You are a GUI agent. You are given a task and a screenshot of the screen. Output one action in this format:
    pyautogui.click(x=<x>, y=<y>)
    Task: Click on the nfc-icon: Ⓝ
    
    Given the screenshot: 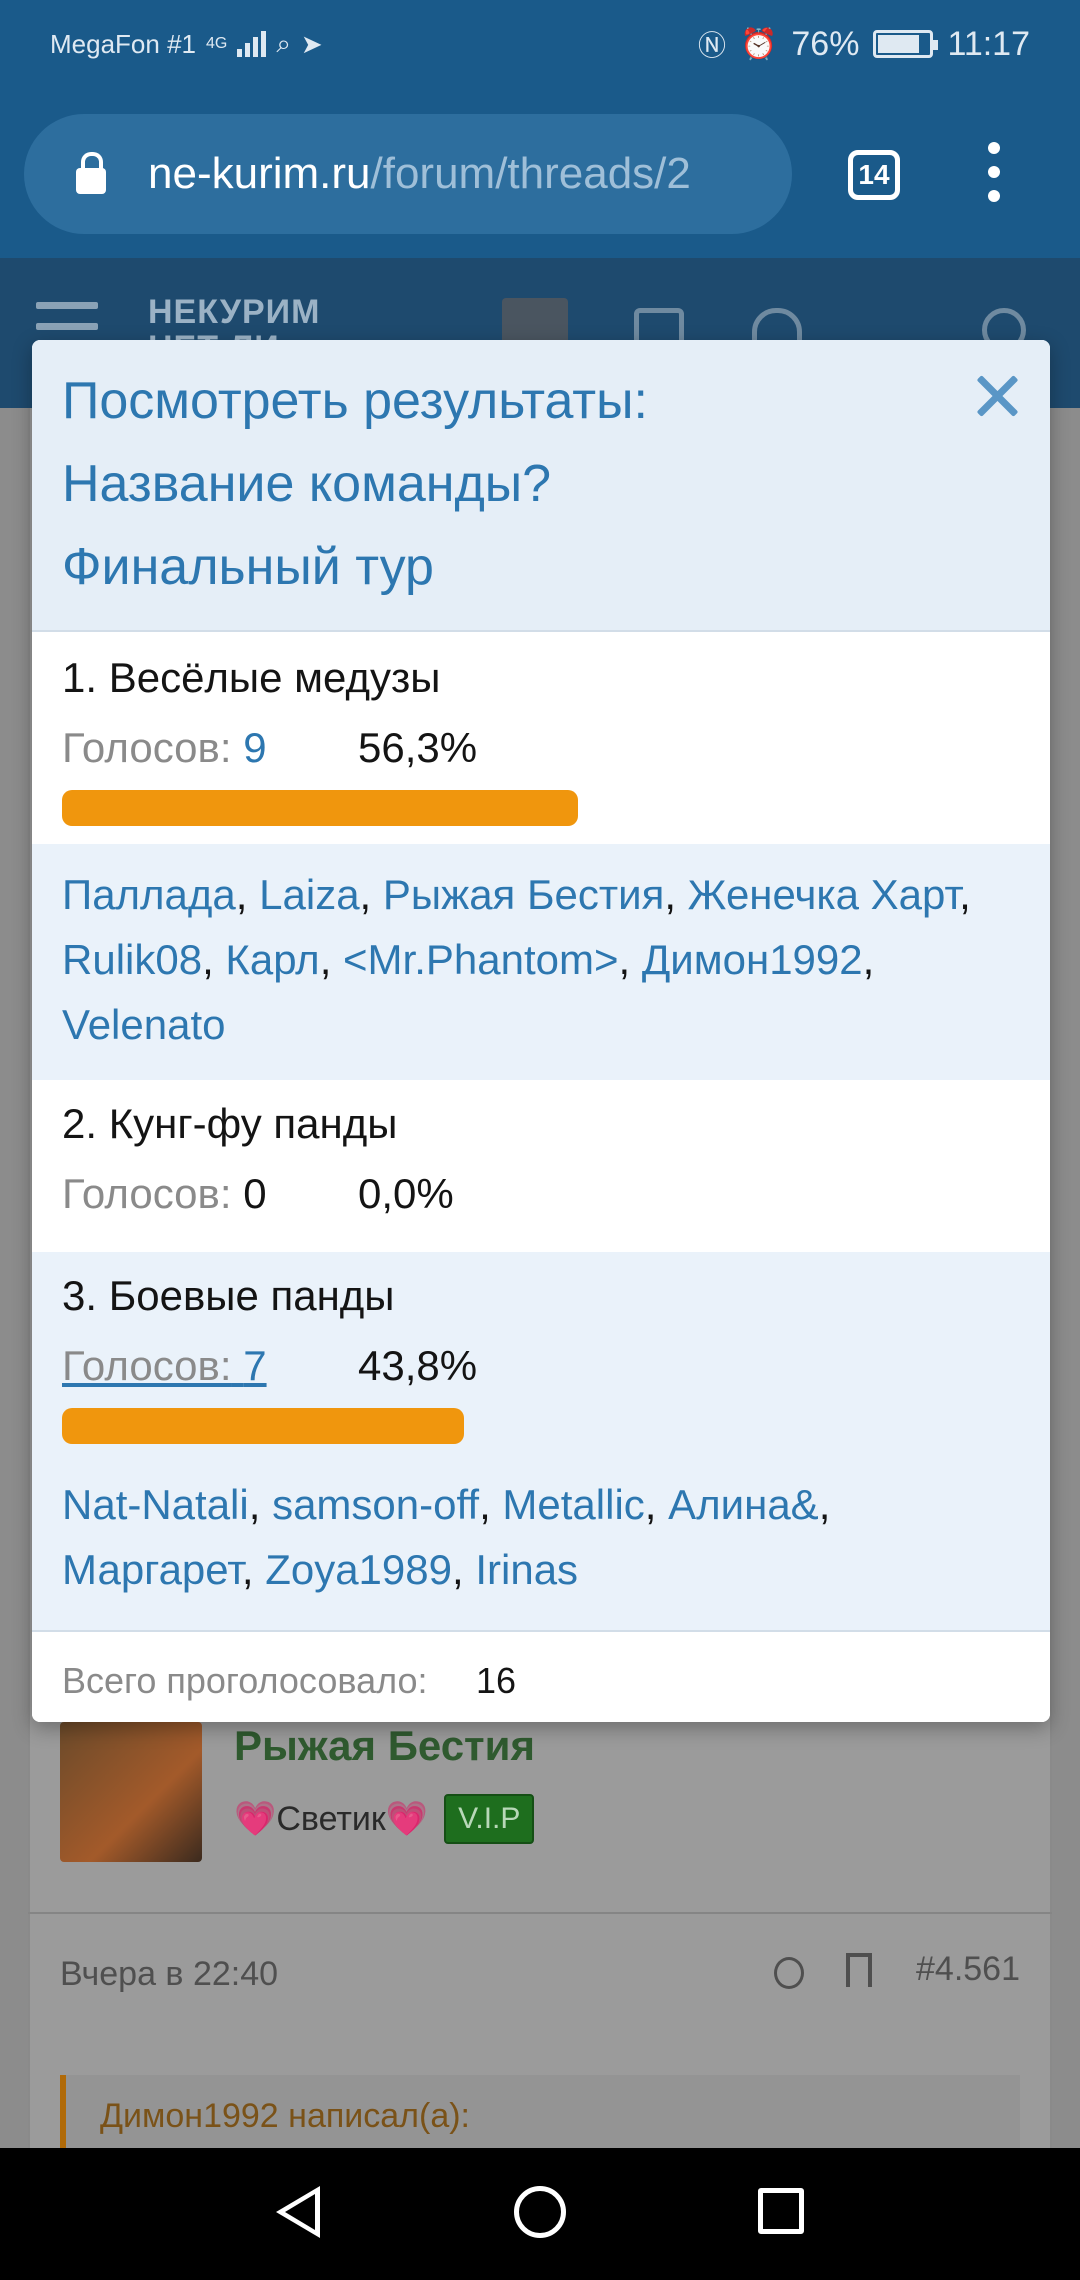 What is the action you would take?
    pyautogui.click(x=712, y=45)
    